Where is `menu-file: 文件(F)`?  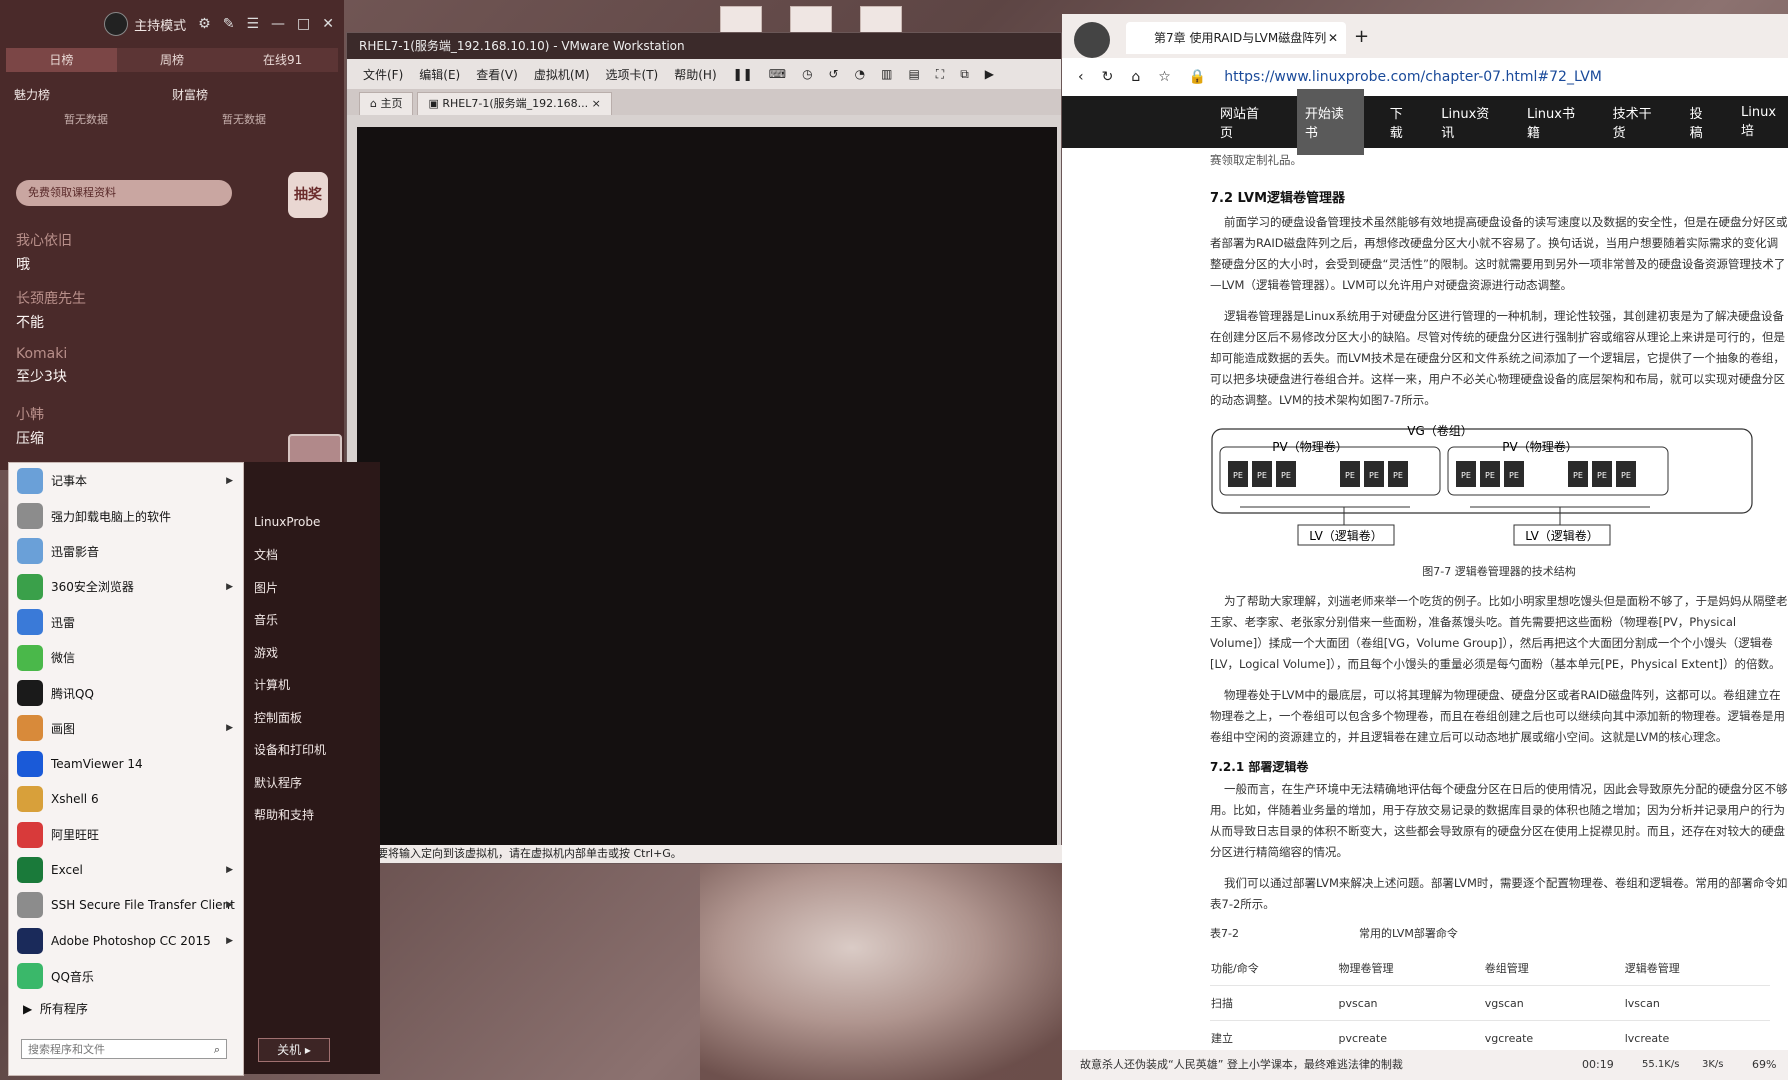
menu-file: 文件(F) is located at coordinates (383, 74).